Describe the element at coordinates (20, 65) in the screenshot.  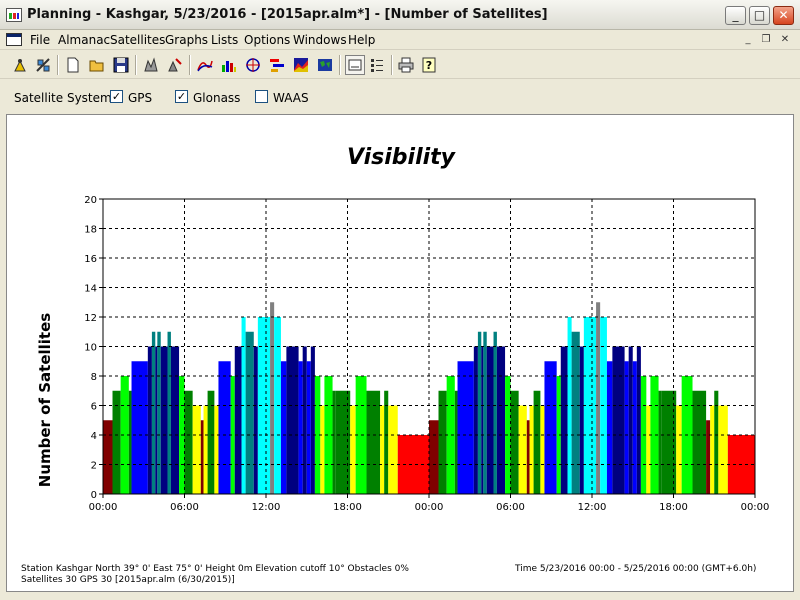
I see `station-icon` at that location.